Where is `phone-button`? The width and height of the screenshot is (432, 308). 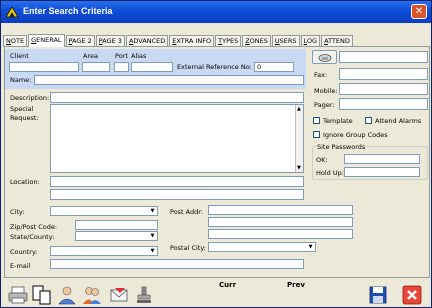
phone-button is located at coordinates (324, 57).